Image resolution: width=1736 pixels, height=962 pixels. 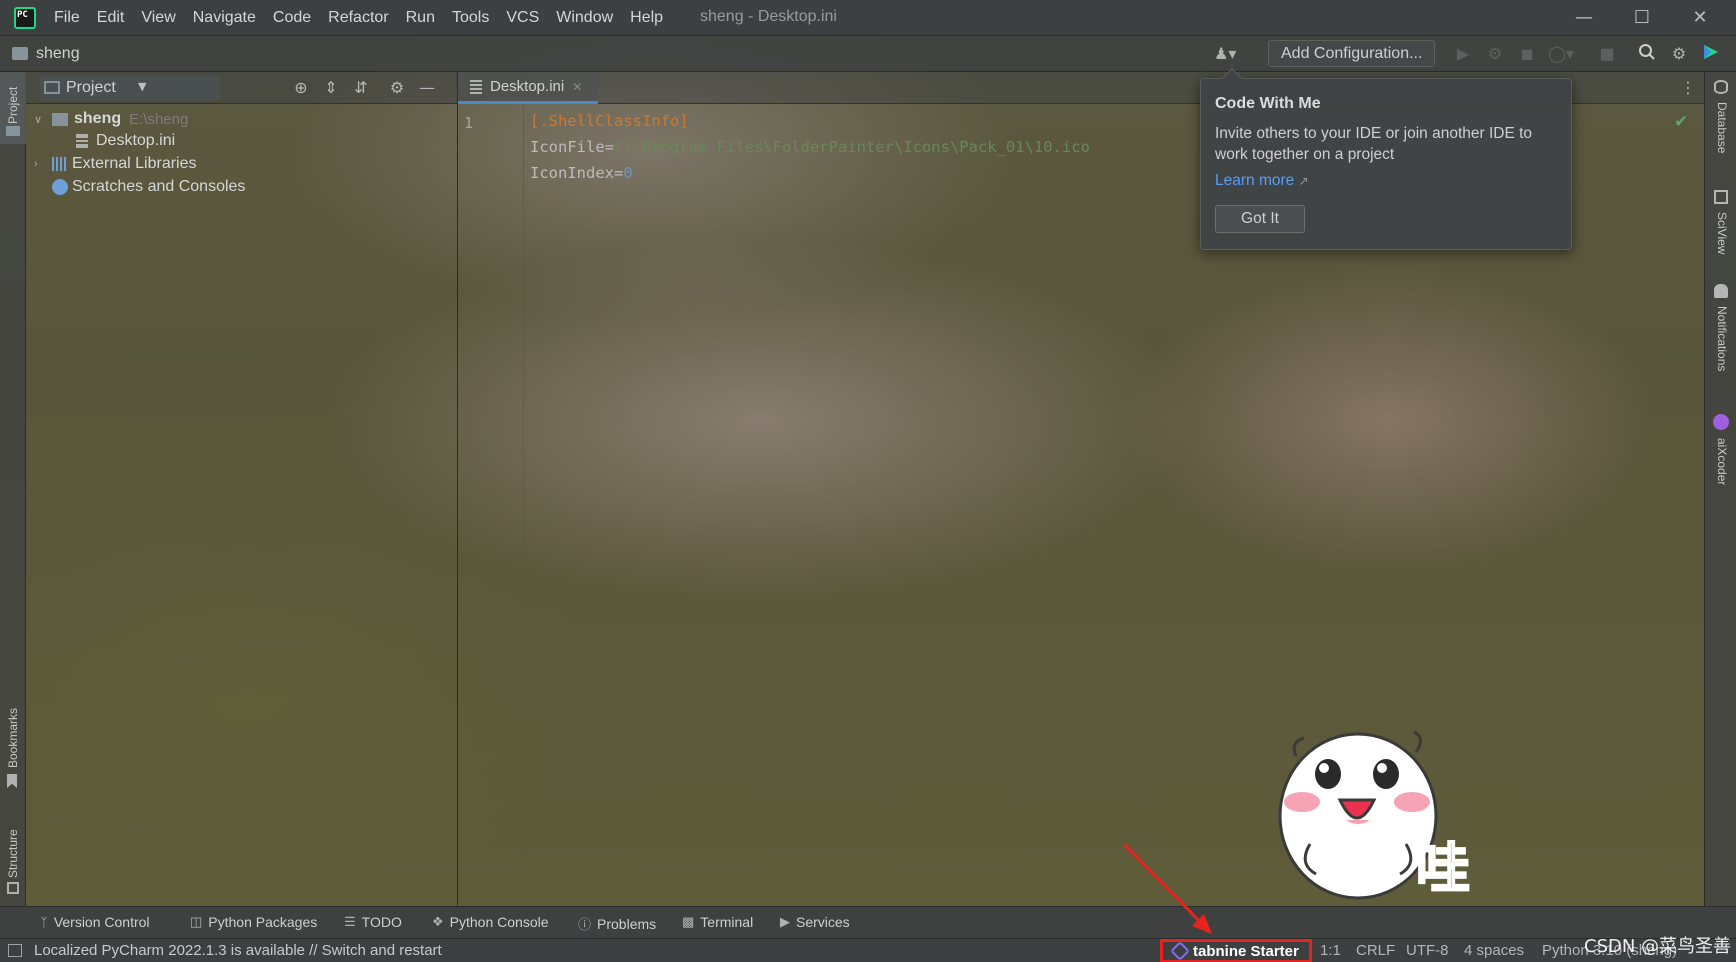 What do you see at coordinates (1679, 54) in the screenshot?
I see `settings-gear-icon: ⚙` at bounding box center [1679, 54].